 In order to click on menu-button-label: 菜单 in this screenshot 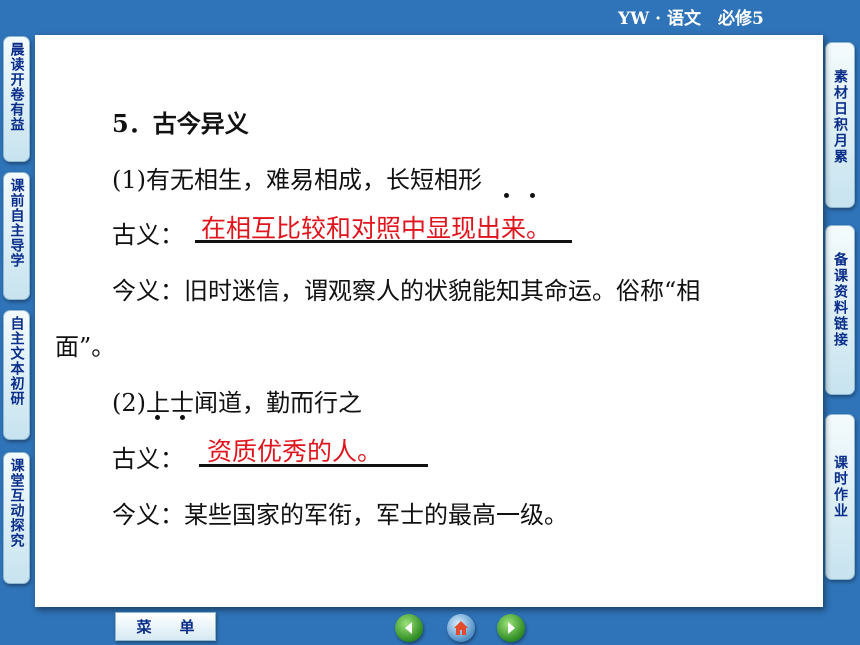, I will do `click(179, 627)`.